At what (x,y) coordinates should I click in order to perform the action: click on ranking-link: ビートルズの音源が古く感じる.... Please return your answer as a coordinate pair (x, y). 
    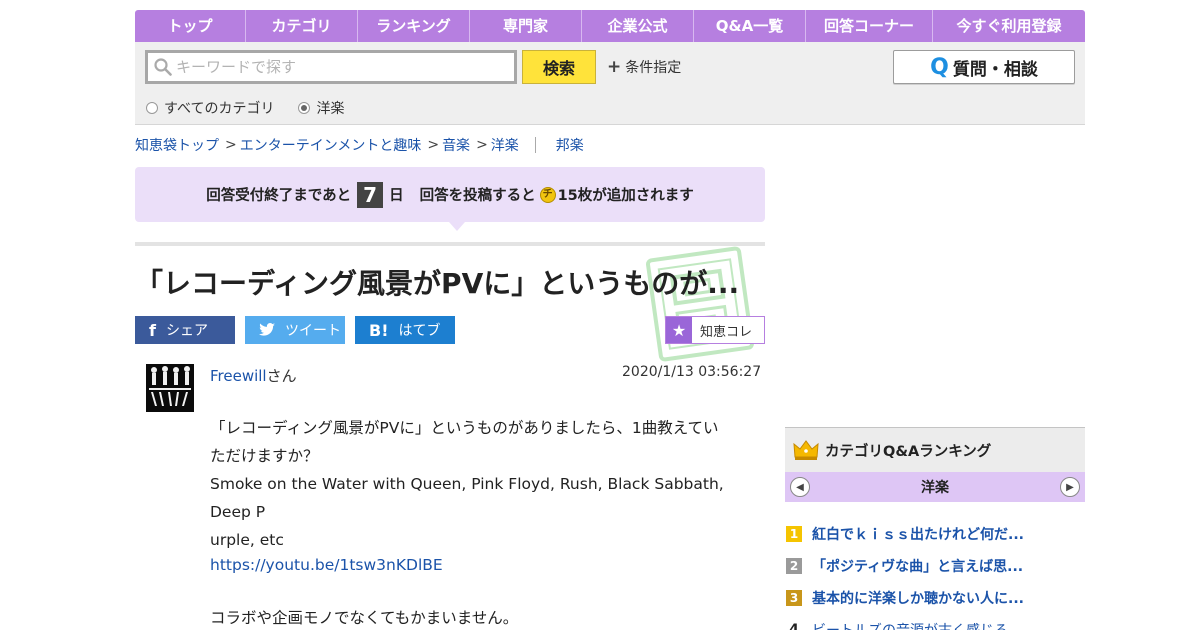
    Looking at the image, I should click on (916, 625).